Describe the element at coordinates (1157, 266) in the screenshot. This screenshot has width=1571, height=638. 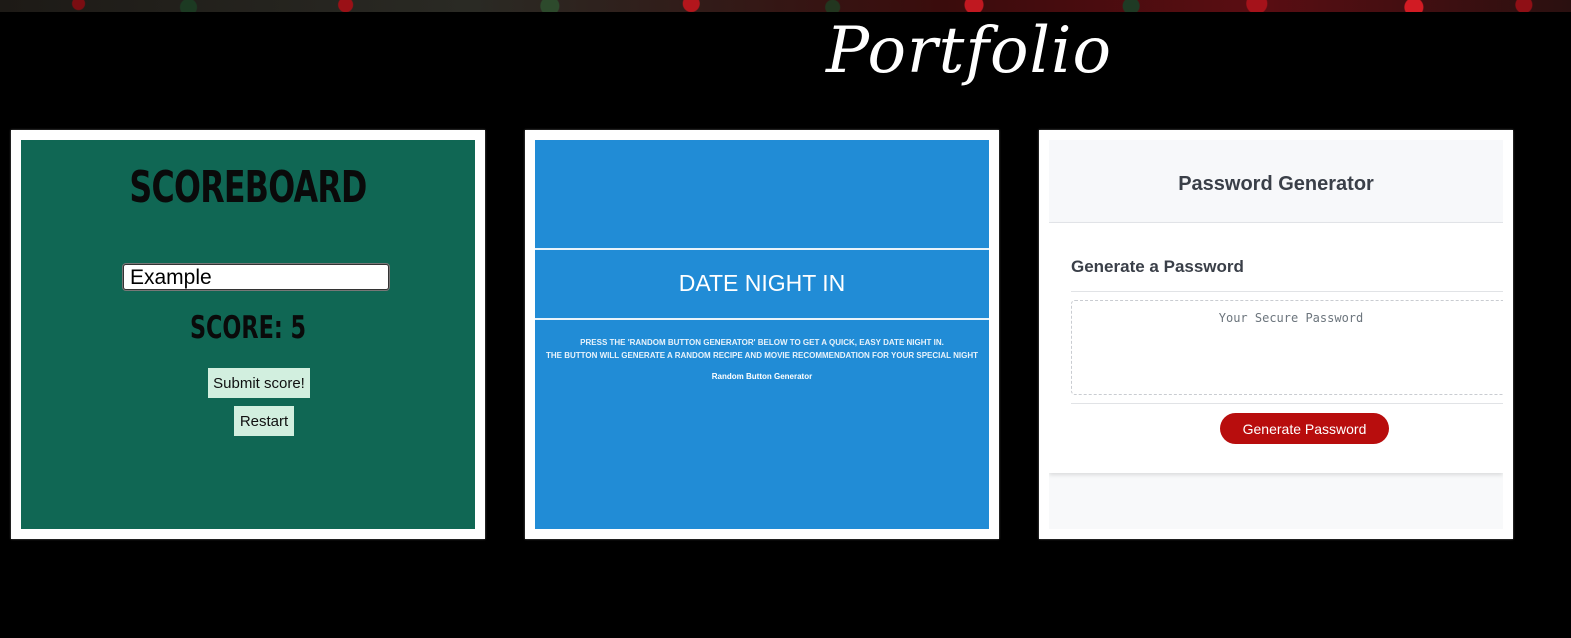
I see `password-subheader: Generate a Password` at that location.